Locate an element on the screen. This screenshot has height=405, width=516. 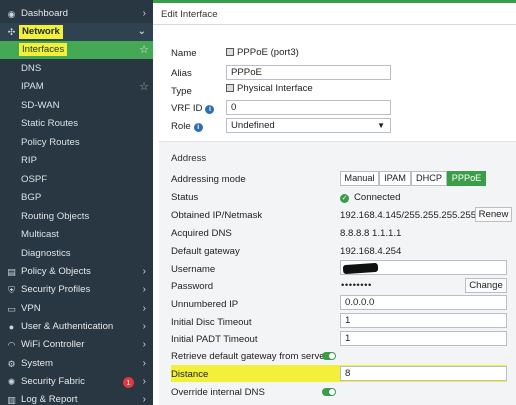
password-value: •••••••• is located at coordinates (356, 285).